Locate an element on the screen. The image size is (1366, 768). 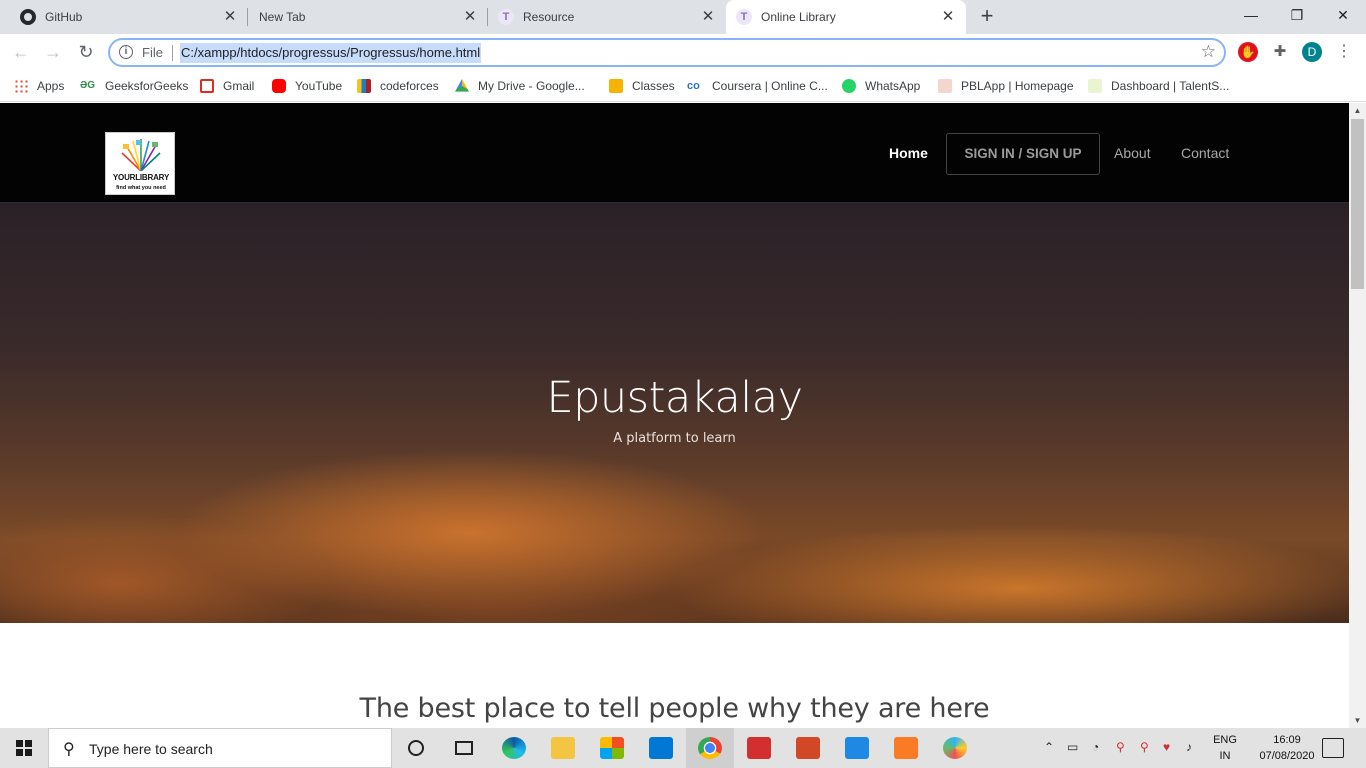
nav-about-link: About is located at coordinates (1132, 153).